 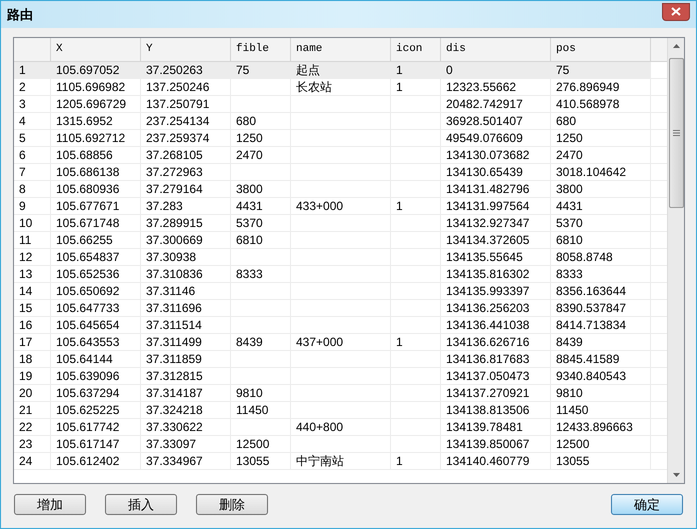 What do you see at coordinates (186, 49) in the screenshot?
I see `column-header: Y` at bounding box center [186, 49].